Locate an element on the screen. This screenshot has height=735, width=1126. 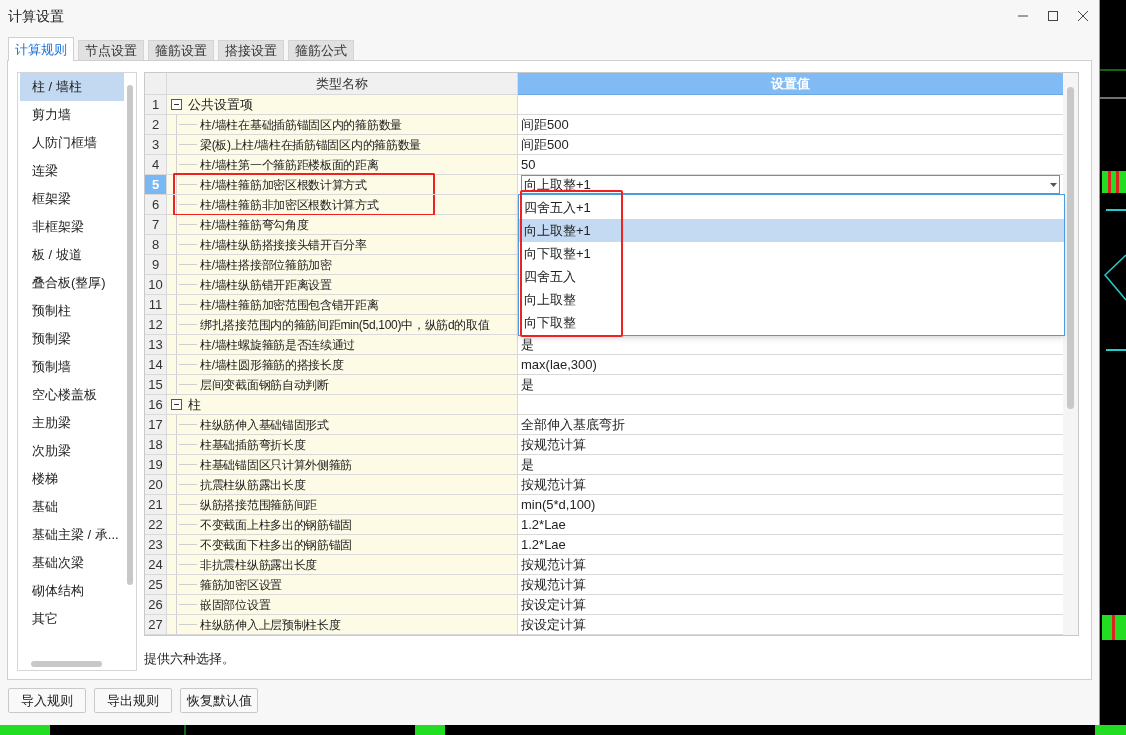
tab: 计算规则 is located at coordinates (41, 49).